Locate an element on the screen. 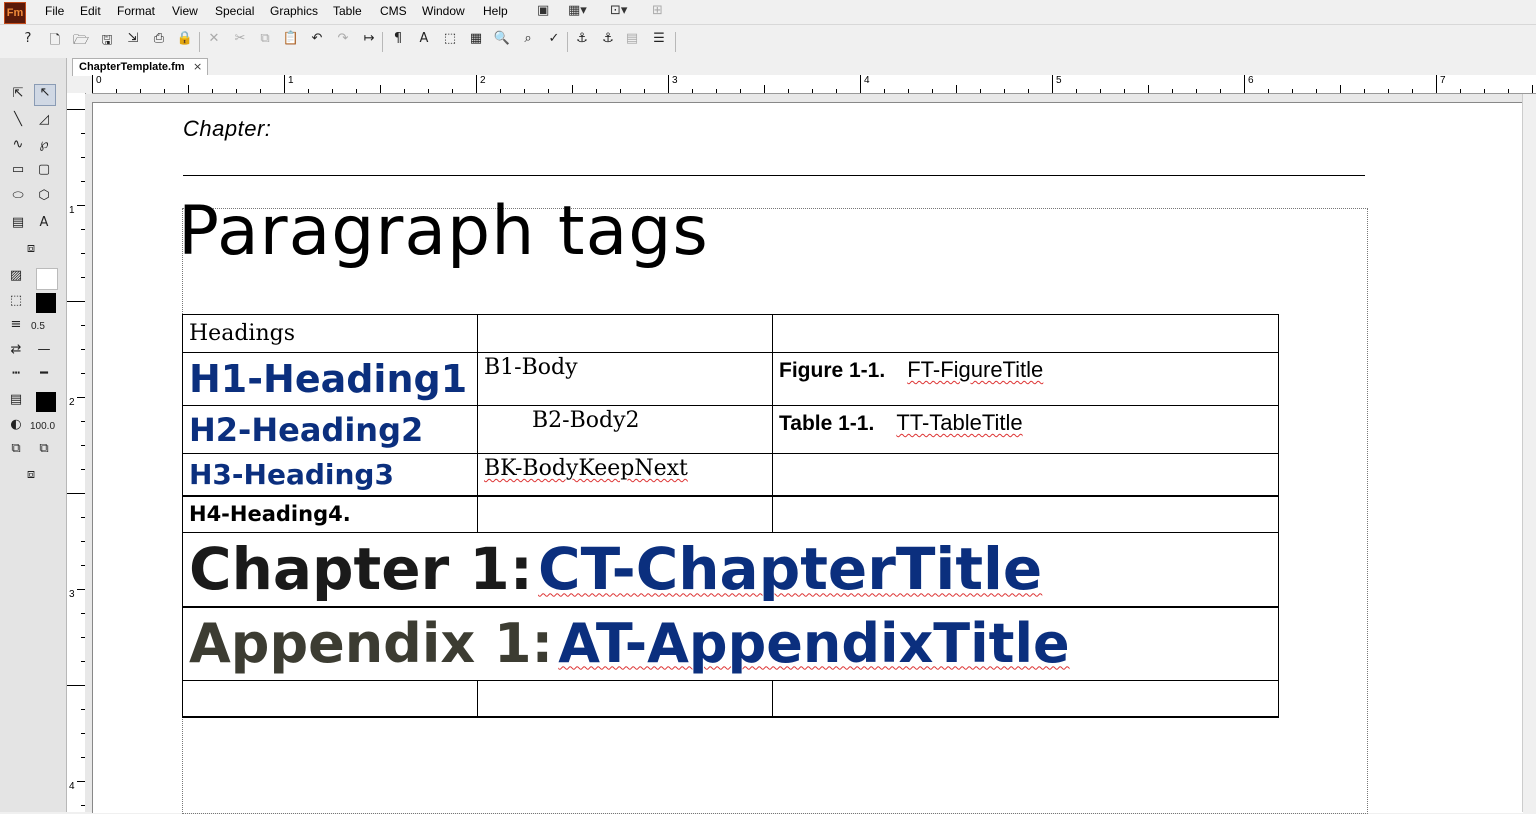  paragraph-designer-icon: ¶ is located at coordinates (398, 41).